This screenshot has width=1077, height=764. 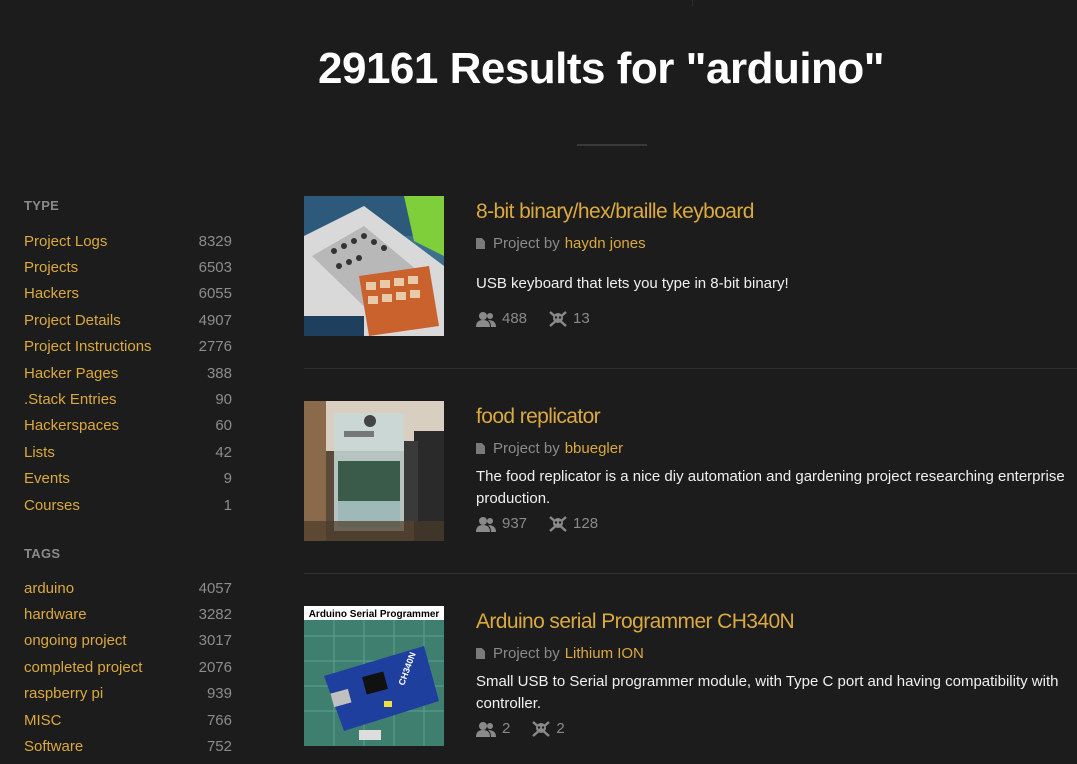 I want to click on followers-stat: 937, so click(x=501, y=523).